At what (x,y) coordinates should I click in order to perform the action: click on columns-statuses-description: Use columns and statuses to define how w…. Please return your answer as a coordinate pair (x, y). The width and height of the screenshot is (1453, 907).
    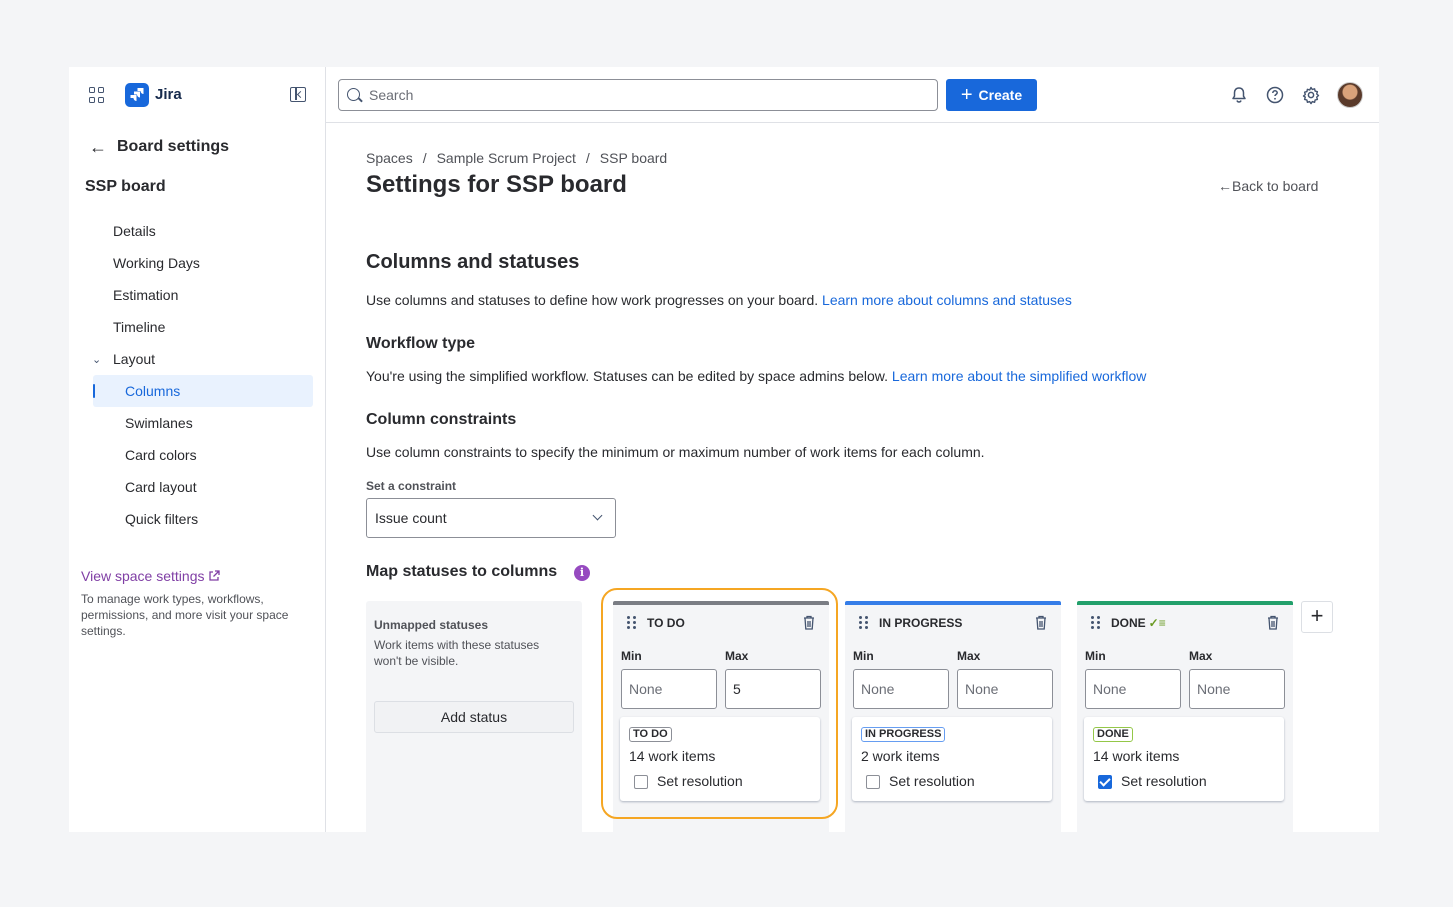
    Looking at the image, I should click on (719, 300).